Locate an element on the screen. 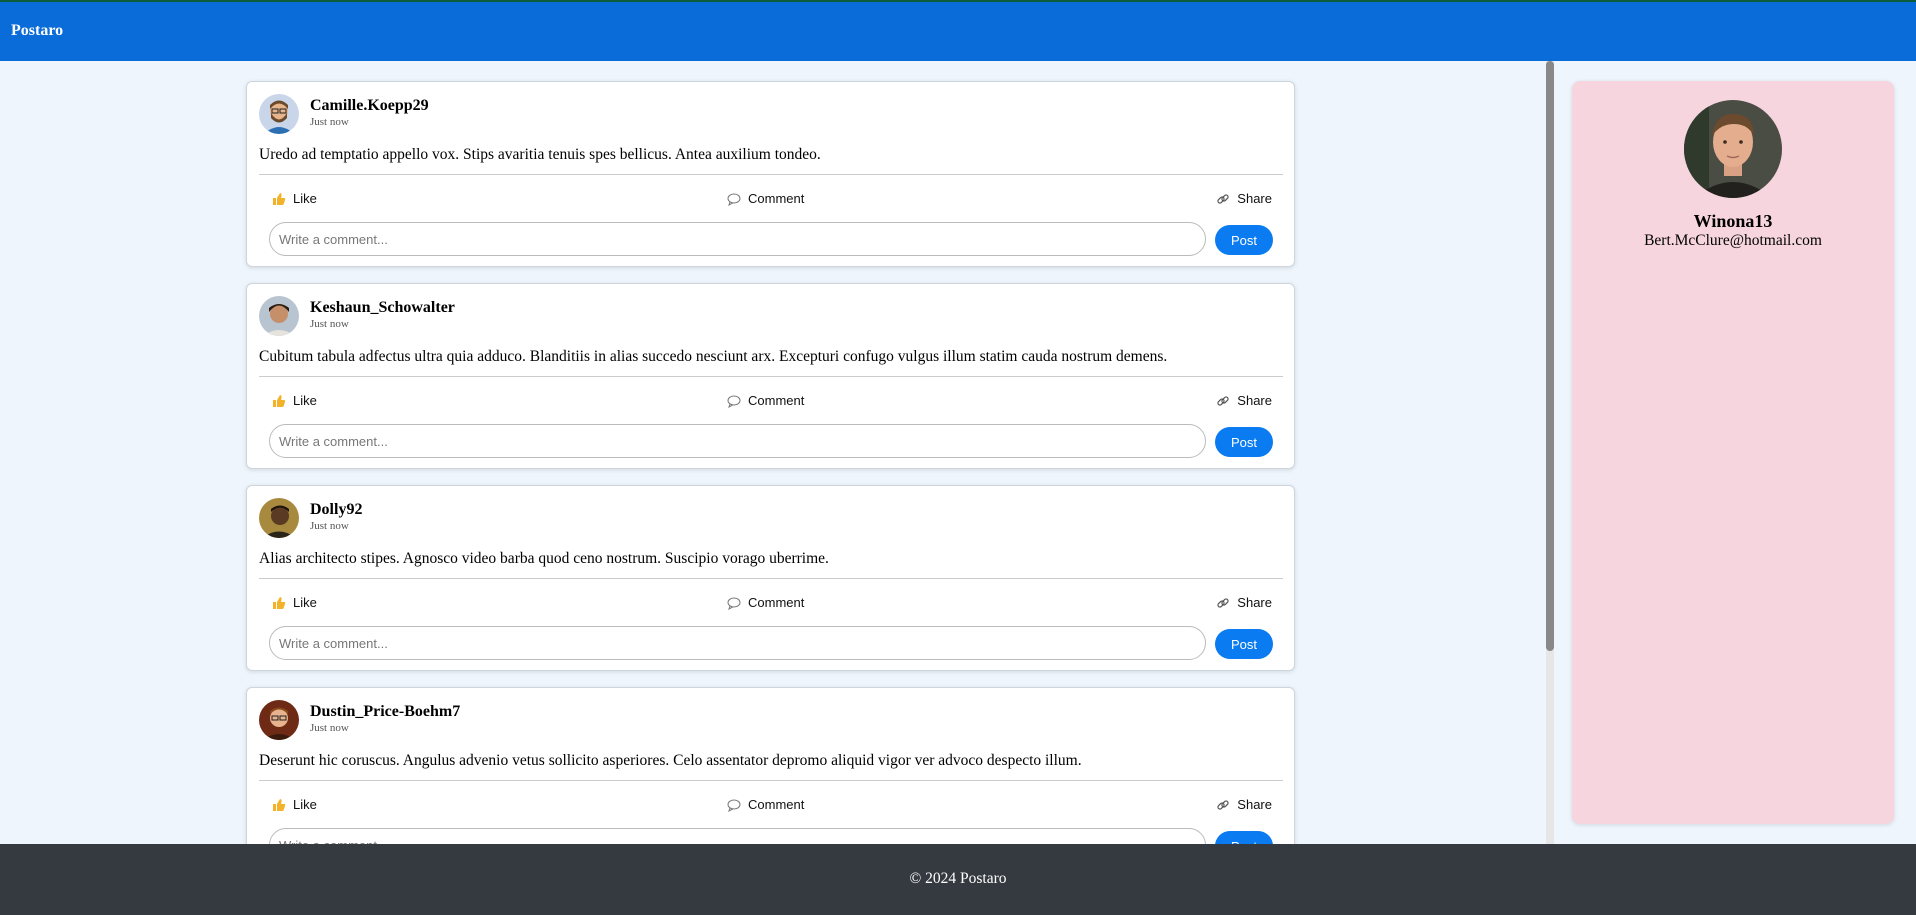 The width and height of the screenshot is (1916, 915). brand-logo: Postaro is located at coordinates (37, 31).